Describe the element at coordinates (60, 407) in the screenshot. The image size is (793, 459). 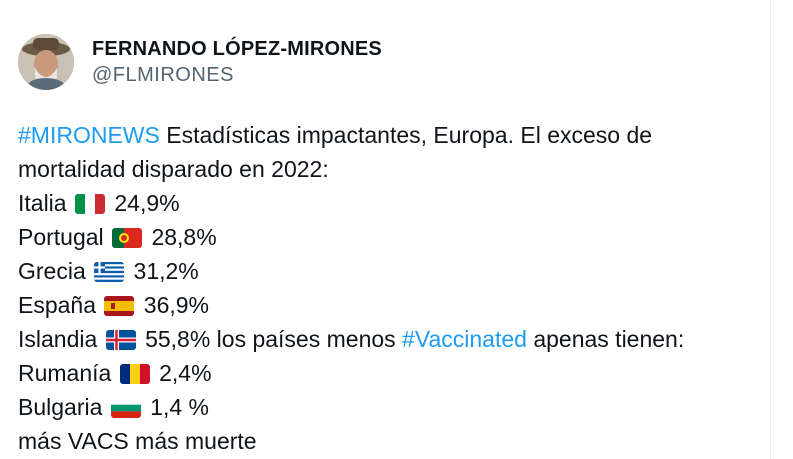
I see `country-name: Bulgaria` at that location.